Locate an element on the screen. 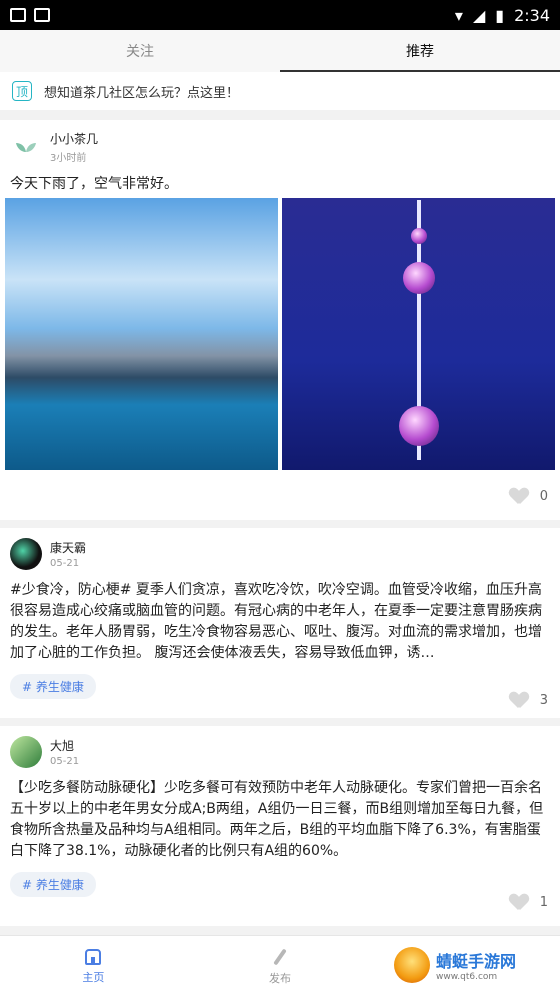  nav-home: 主页 is located at coordinates (93, 966).